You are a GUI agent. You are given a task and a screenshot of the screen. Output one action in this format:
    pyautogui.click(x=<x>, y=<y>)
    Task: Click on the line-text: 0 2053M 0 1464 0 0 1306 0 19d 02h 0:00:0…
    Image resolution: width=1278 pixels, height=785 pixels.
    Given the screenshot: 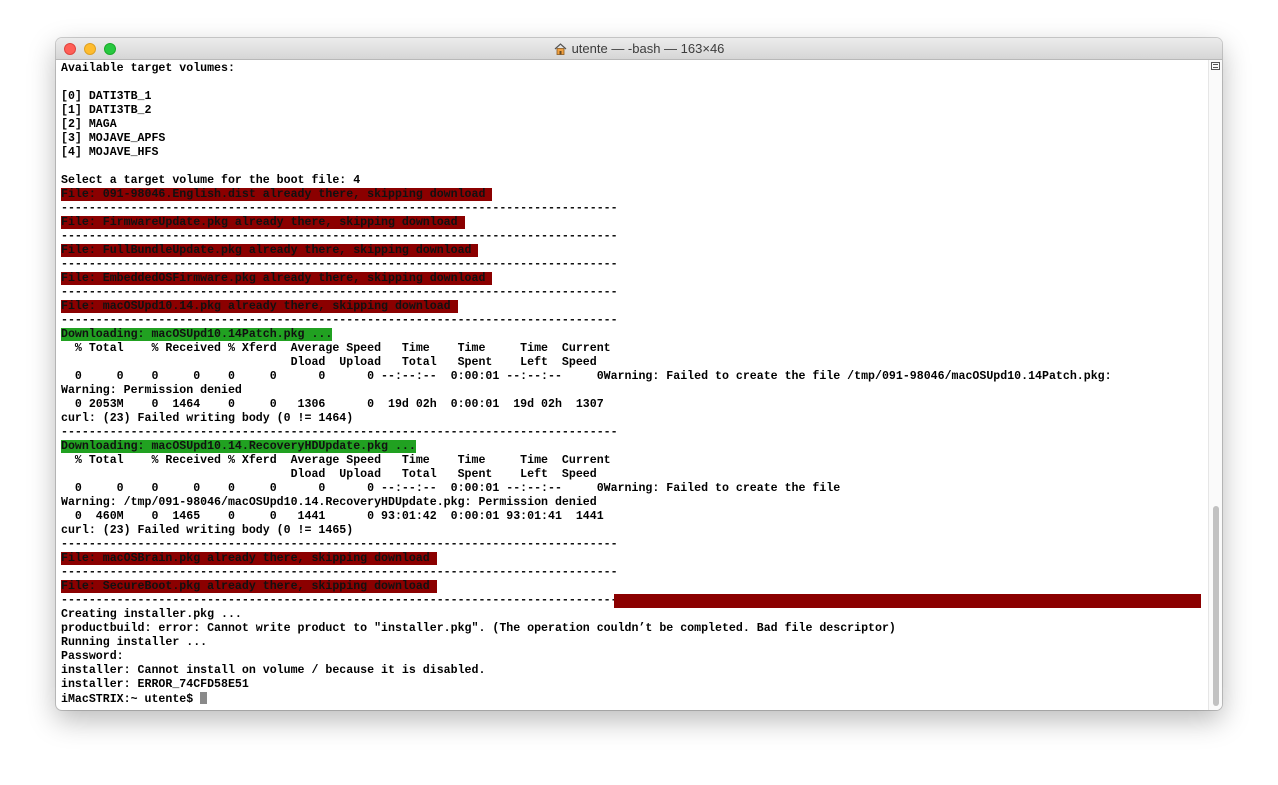 What is the action you would take?
    pyautogui.click(x=332, y=404)
    